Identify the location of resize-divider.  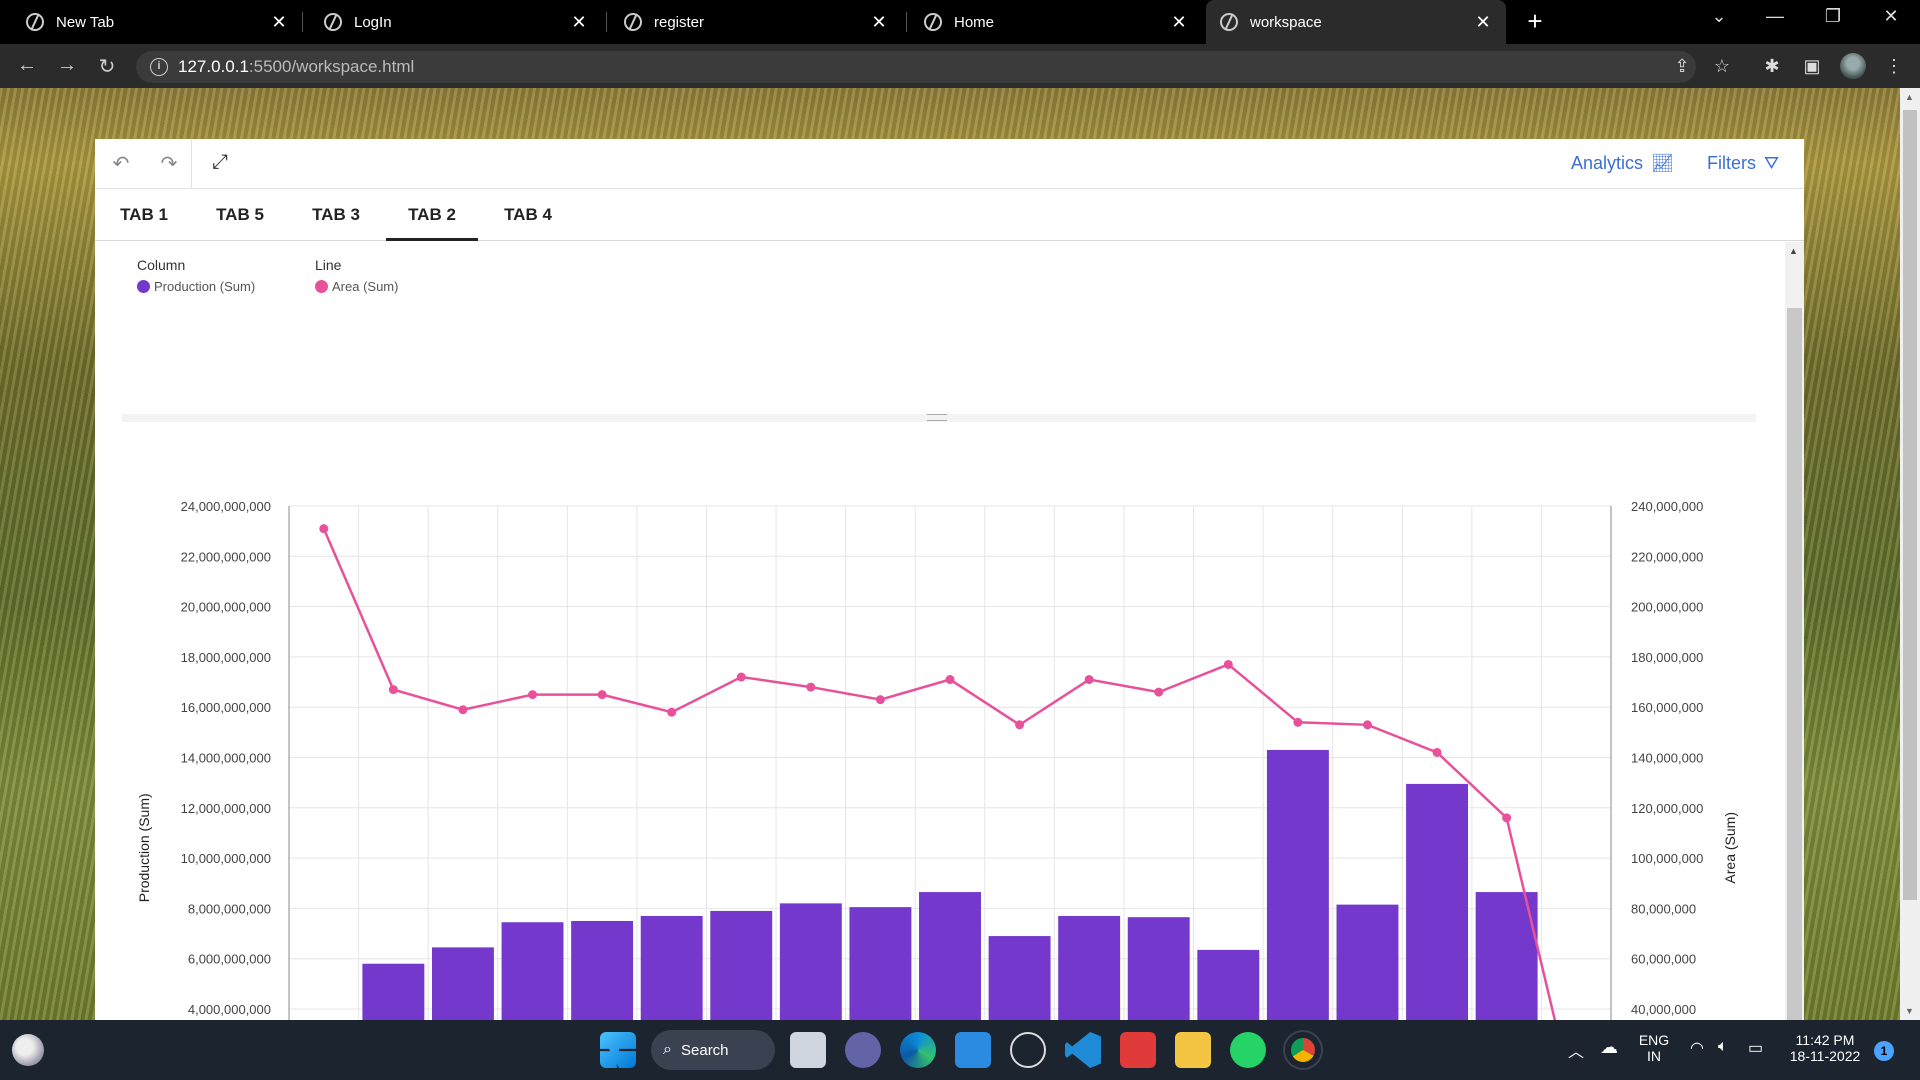
(939, 418).